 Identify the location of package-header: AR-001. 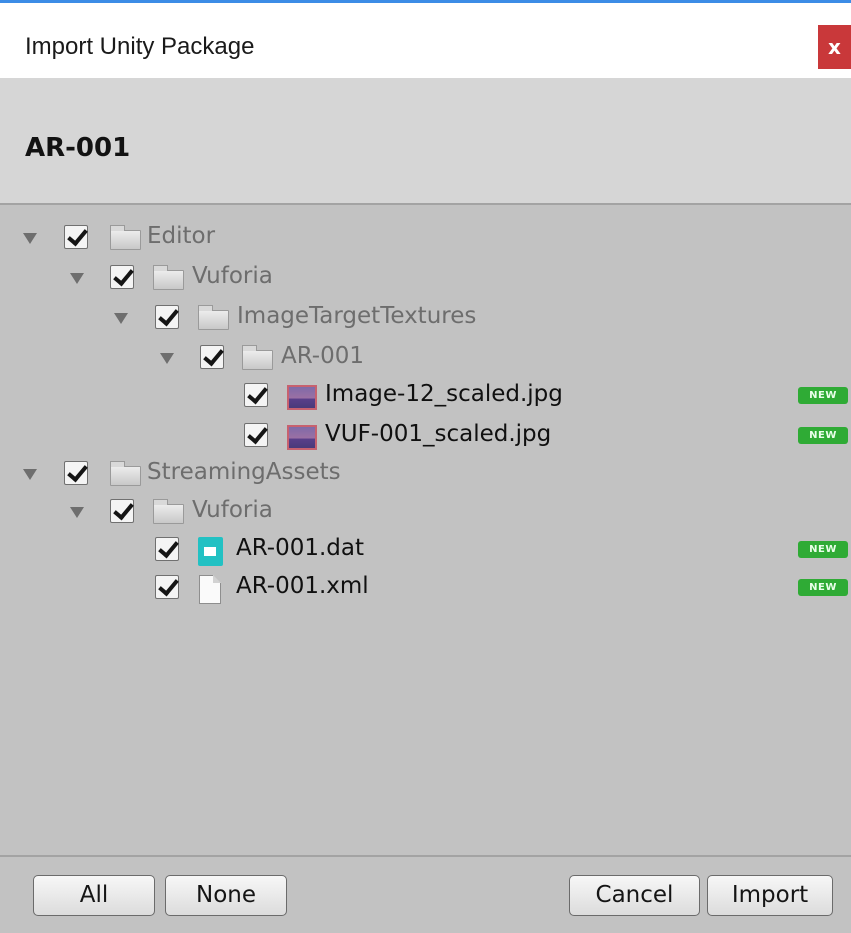
(425, 141).